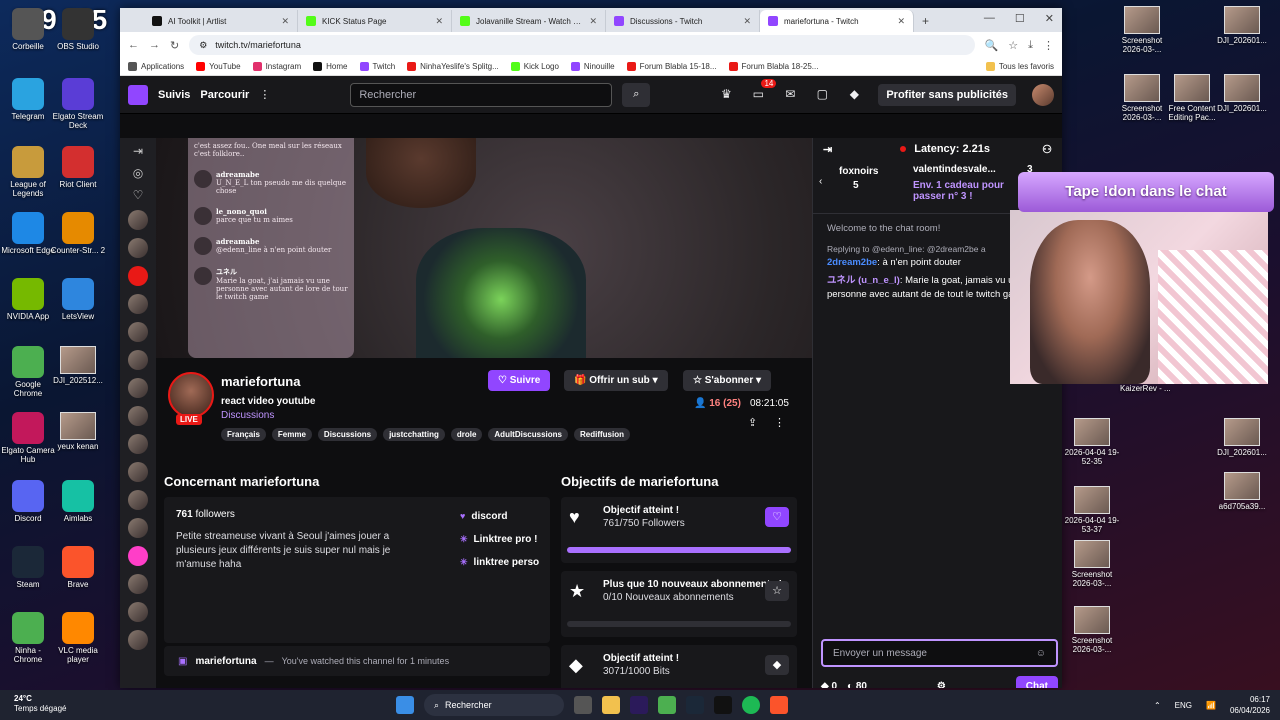  Describe the element at coordinates (727, 380) in the screenshot. I see `subscribe-button: ☆ S'abonner ▾` at that location.